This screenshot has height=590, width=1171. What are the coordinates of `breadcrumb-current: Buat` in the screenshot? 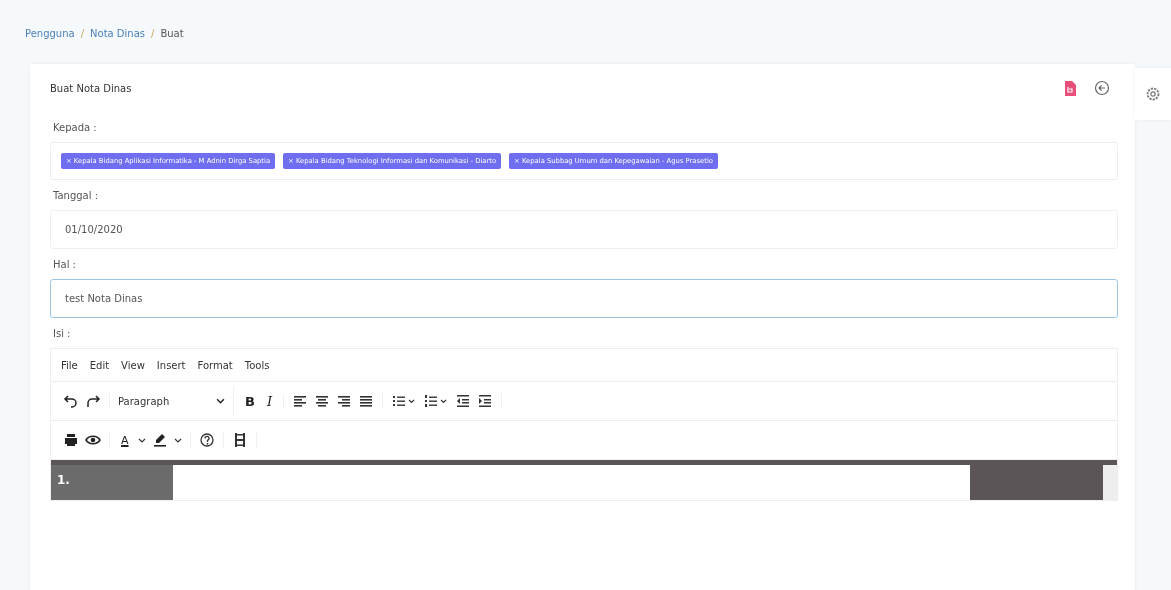 It's located at (172, 33).